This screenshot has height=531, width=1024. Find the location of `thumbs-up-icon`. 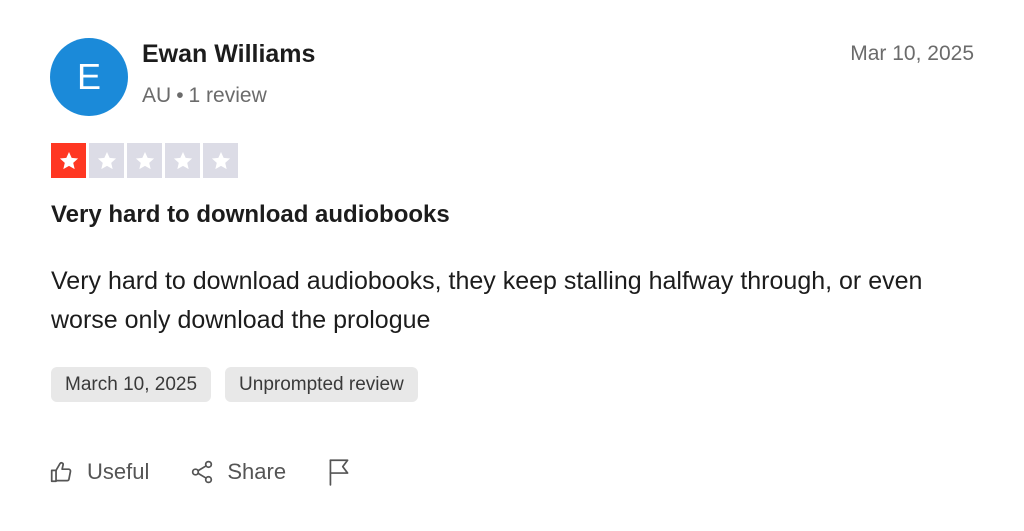

thumbs-up-icon is located at coordinates (62, 472).